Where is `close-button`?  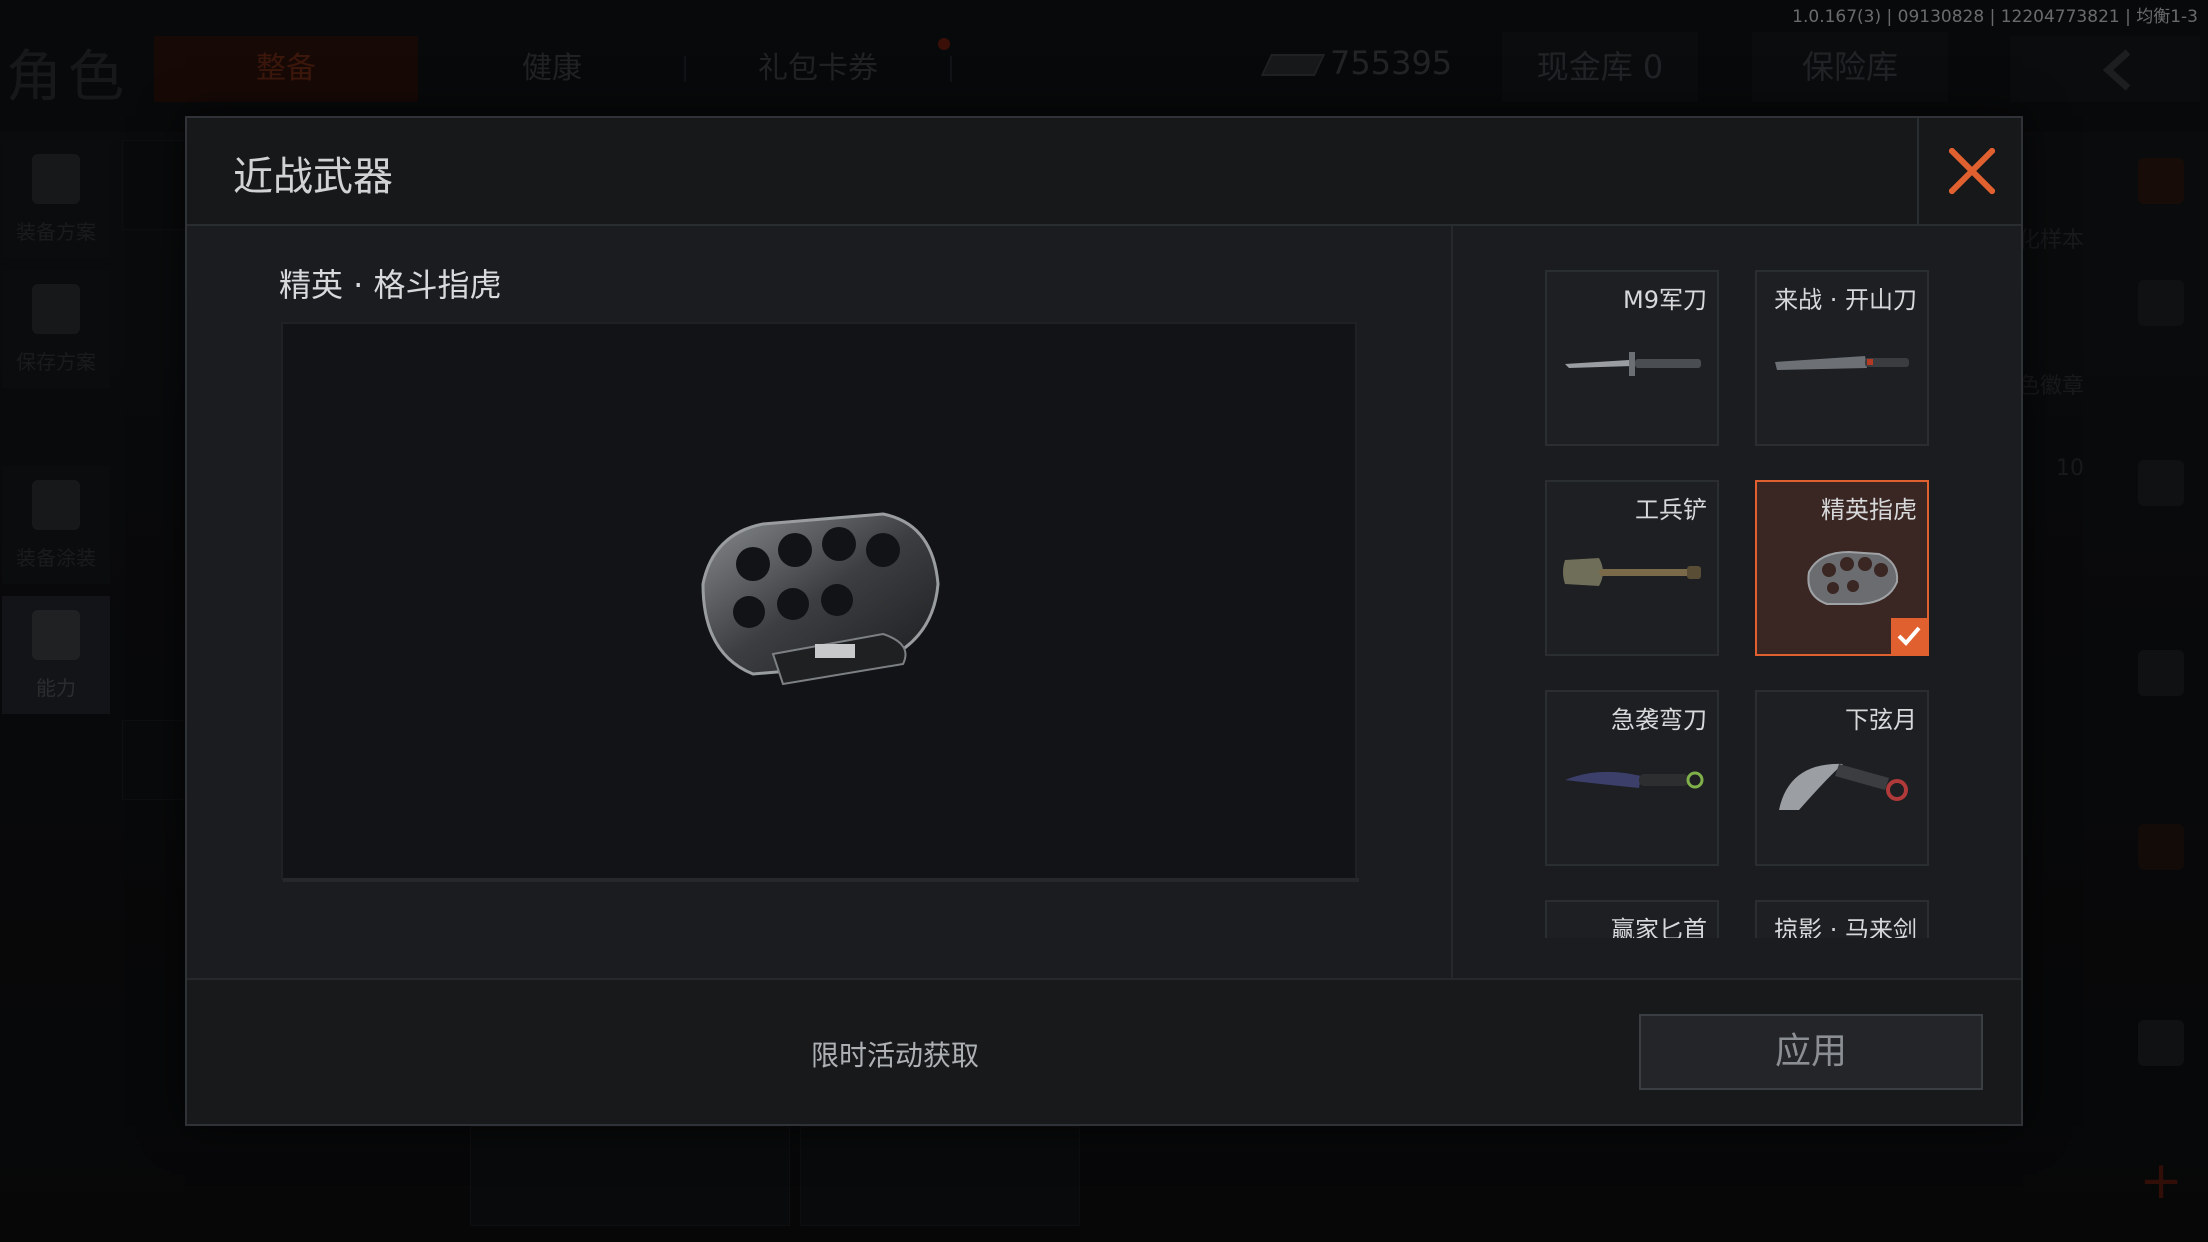
close-button is located at coordinates (1969, 171).